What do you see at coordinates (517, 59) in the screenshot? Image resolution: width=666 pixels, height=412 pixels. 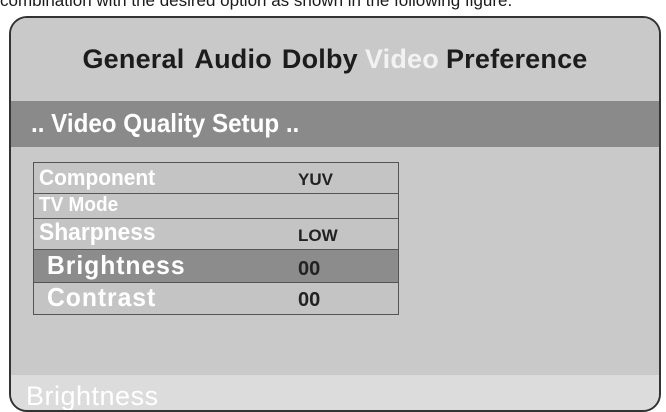 I see `tab-preference: Preference` at bounding box center [517, 59].